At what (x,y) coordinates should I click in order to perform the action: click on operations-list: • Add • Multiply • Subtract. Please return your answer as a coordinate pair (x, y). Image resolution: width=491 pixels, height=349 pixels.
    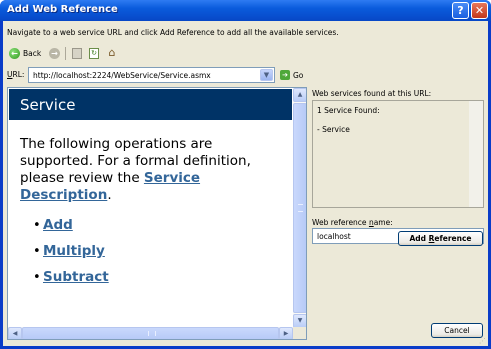
    Looking at the image, I should click on (71, 256).